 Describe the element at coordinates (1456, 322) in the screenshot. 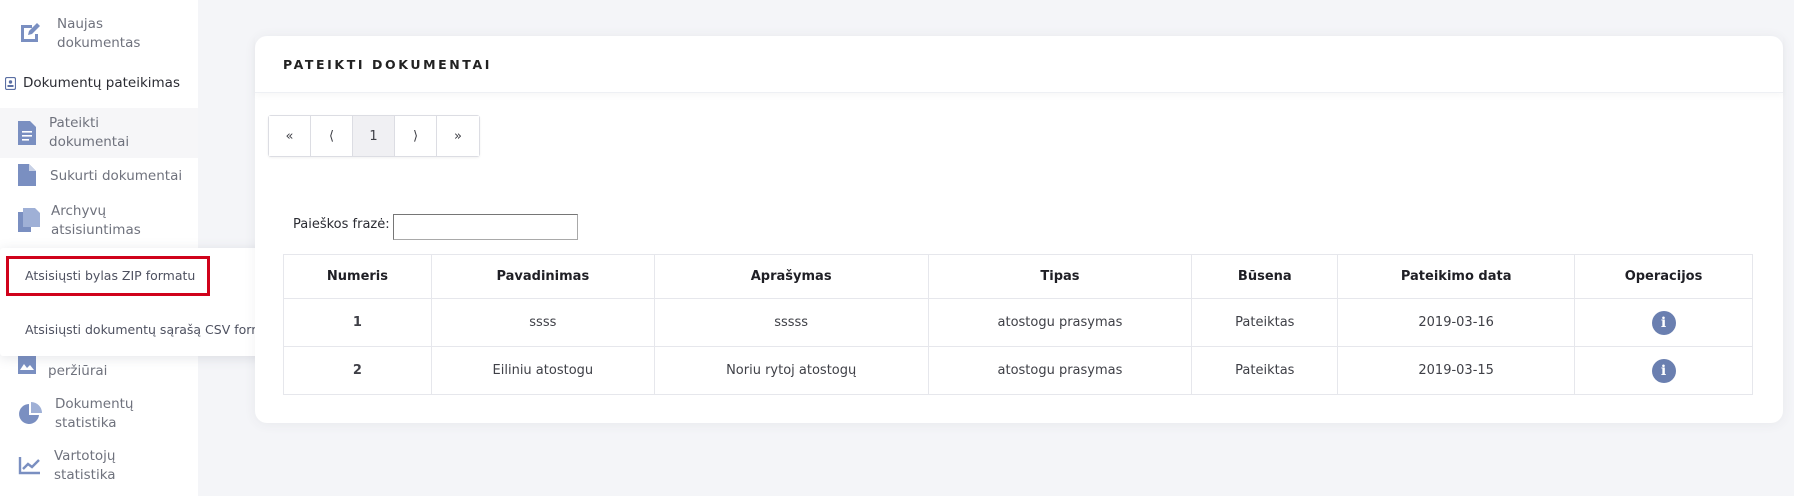

I see `cell-pateikimo-data: 2019-03-16` at that location.